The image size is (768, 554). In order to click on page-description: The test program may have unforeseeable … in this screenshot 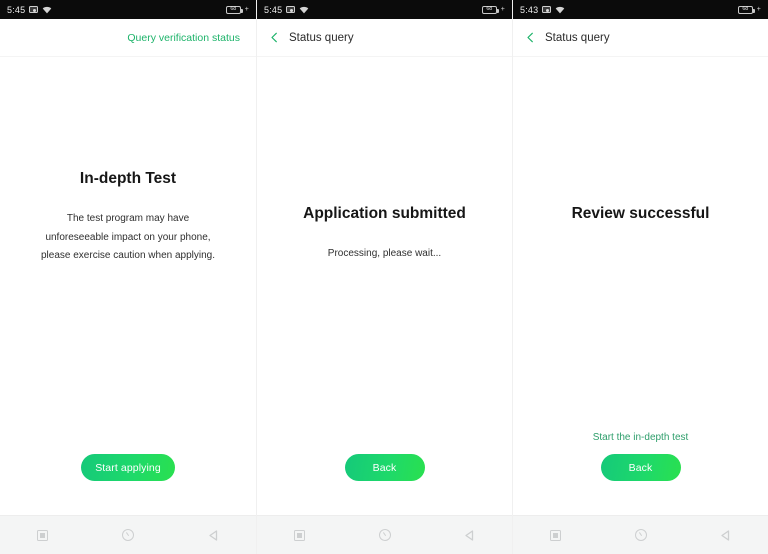, I will do `click(128, 238)`.